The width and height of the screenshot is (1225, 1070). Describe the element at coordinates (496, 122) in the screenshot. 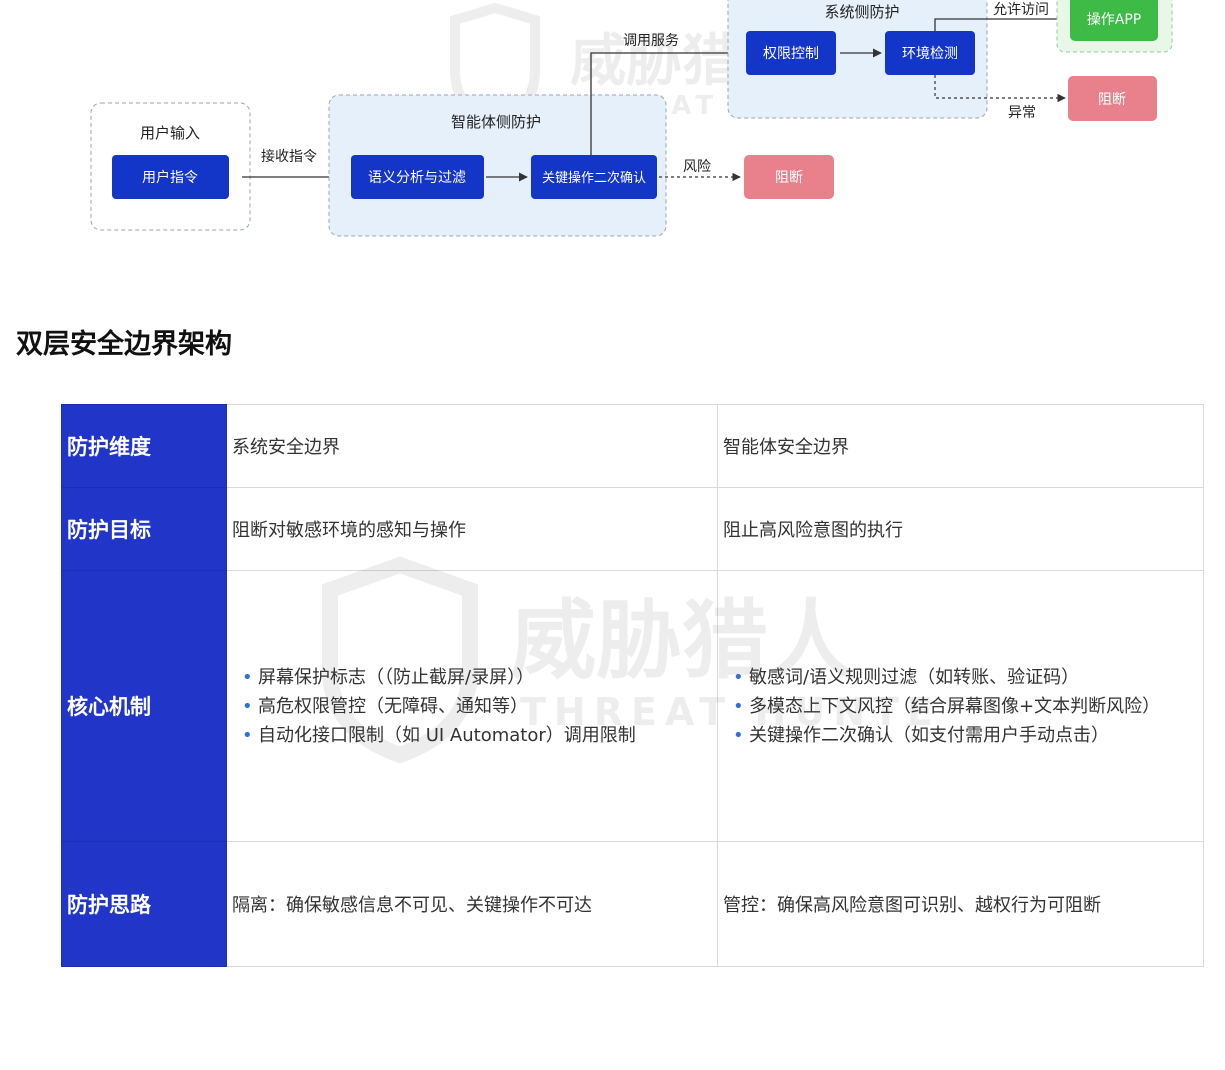

I see `agent-side-title: 智能体侧防护` at that location.